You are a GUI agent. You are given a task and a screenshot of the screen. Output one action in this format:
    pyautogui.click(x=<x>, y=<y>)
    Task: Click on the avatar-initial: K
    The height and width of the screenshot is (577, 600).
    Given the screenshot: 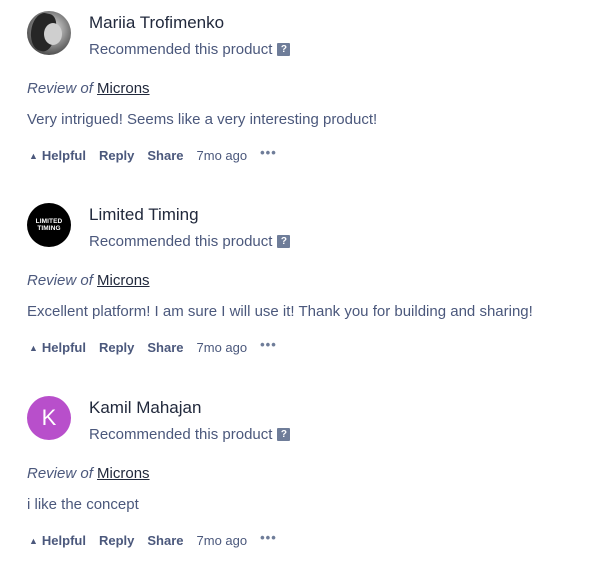 What is the action you would take?
    pyautogui.click(x=49, y=417)
    